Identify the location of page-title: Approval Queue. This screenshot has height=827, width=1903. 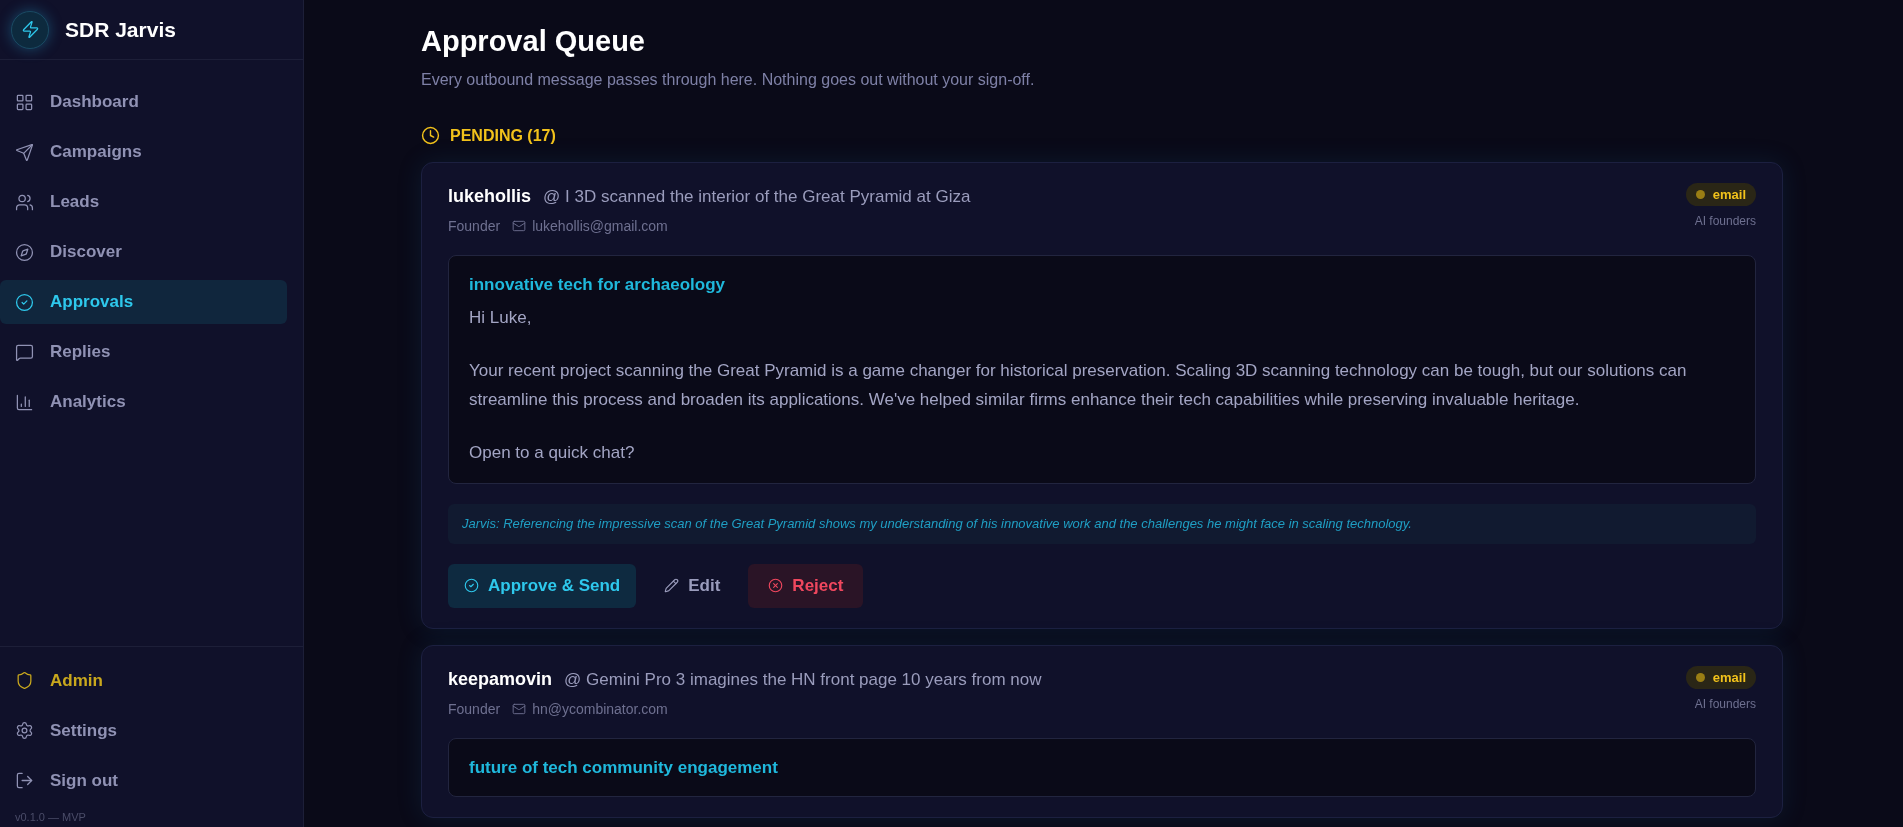
(533, 41).